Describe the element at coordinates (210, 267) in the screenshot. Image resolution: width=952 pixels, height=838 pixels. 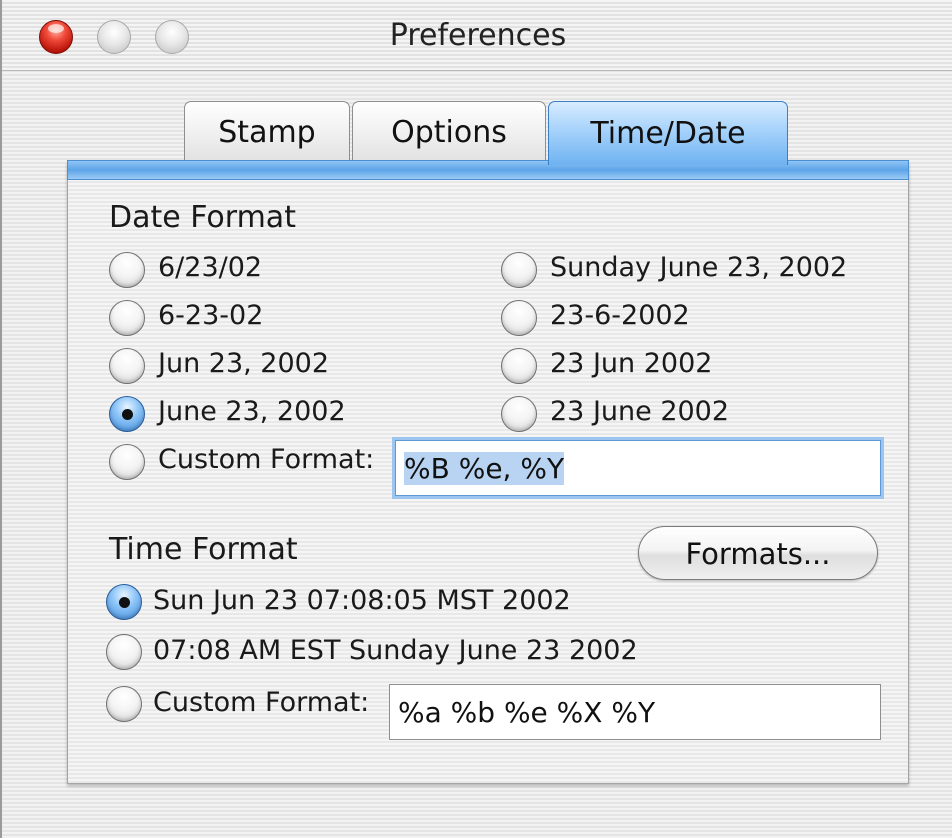
I see `date-option-label: 6/23/02` at that location.